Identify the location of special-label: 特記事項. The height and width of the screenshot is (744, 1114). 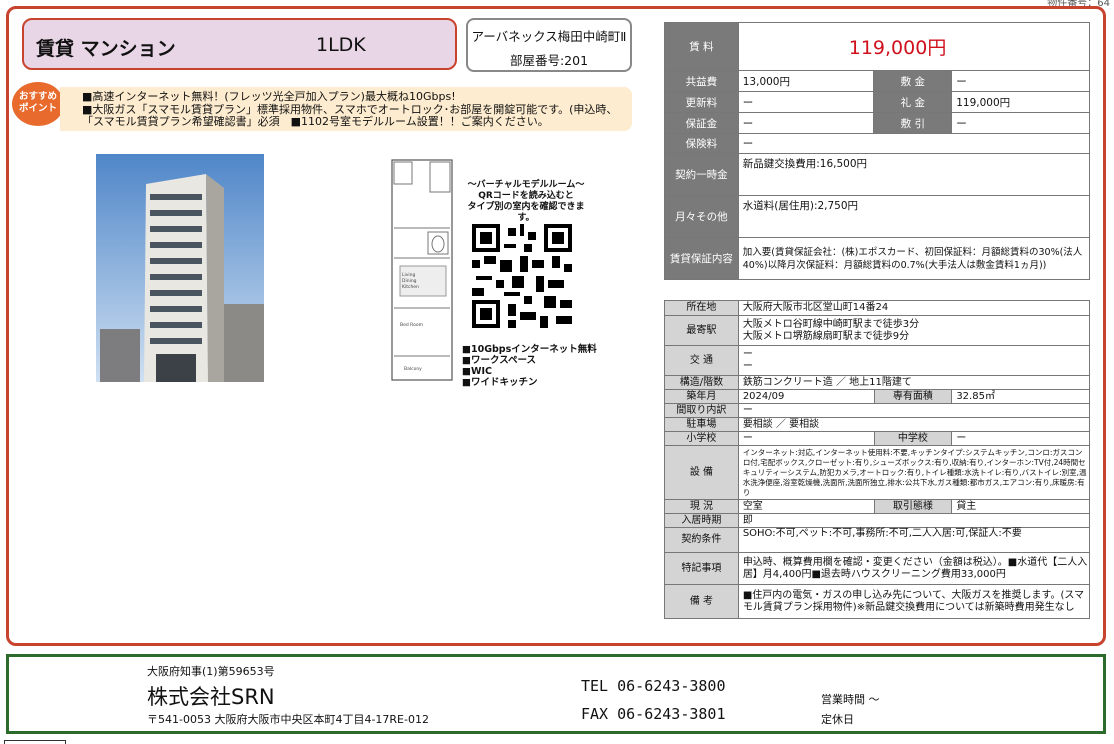
(701, 568).